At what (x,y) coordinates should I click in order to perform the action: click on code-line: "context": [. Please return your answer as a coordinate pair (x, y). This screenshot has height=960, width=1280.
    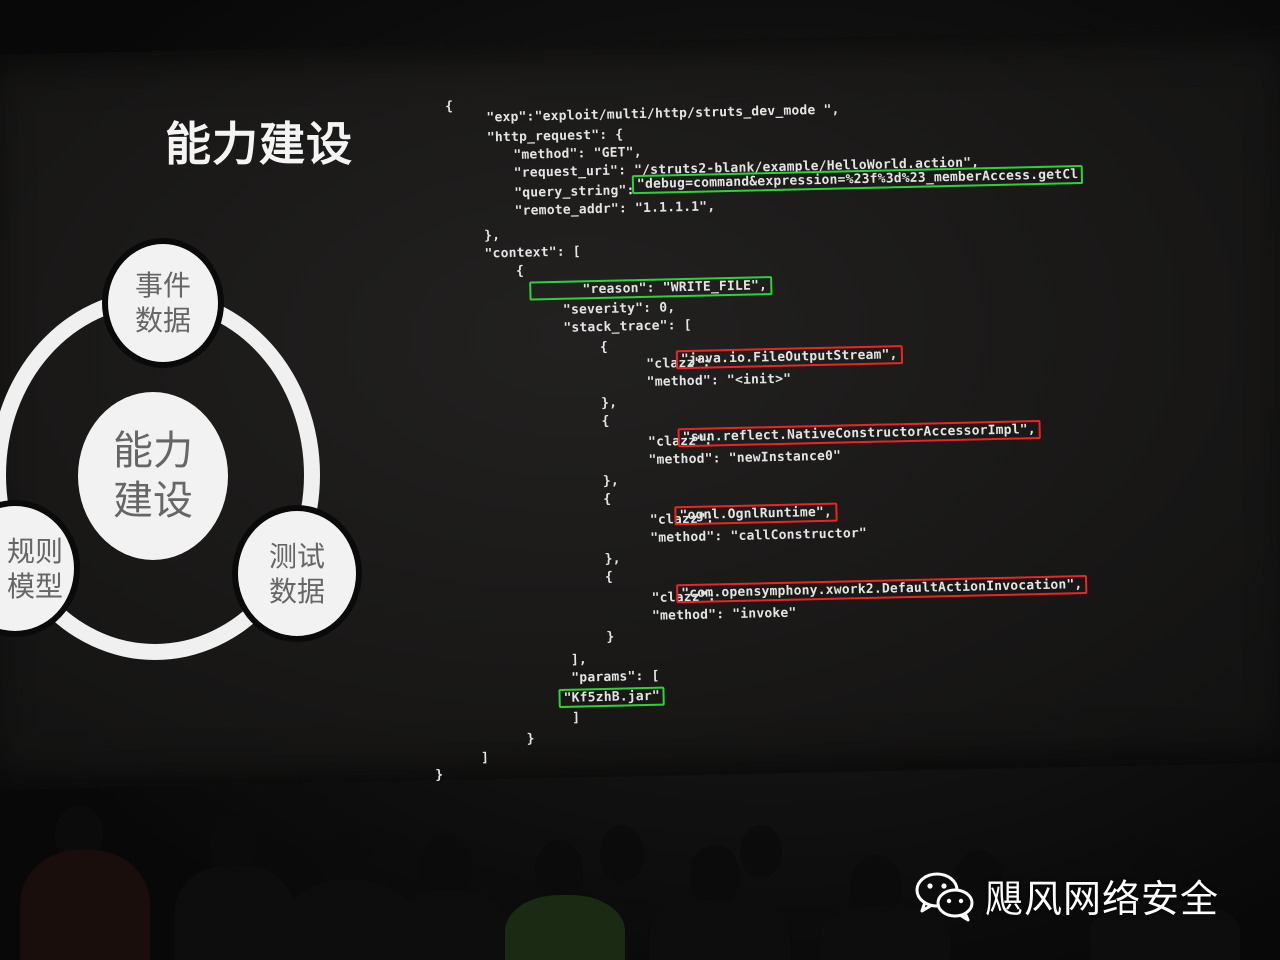
    Looking at the image, I should click on (525, 253).